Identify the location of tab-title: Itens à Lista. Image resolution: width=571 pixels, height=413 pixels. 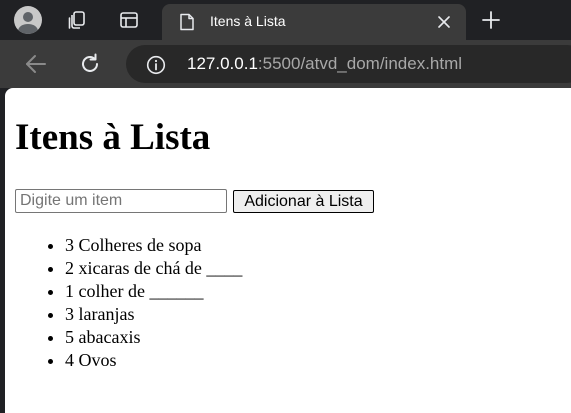
(248, 21).